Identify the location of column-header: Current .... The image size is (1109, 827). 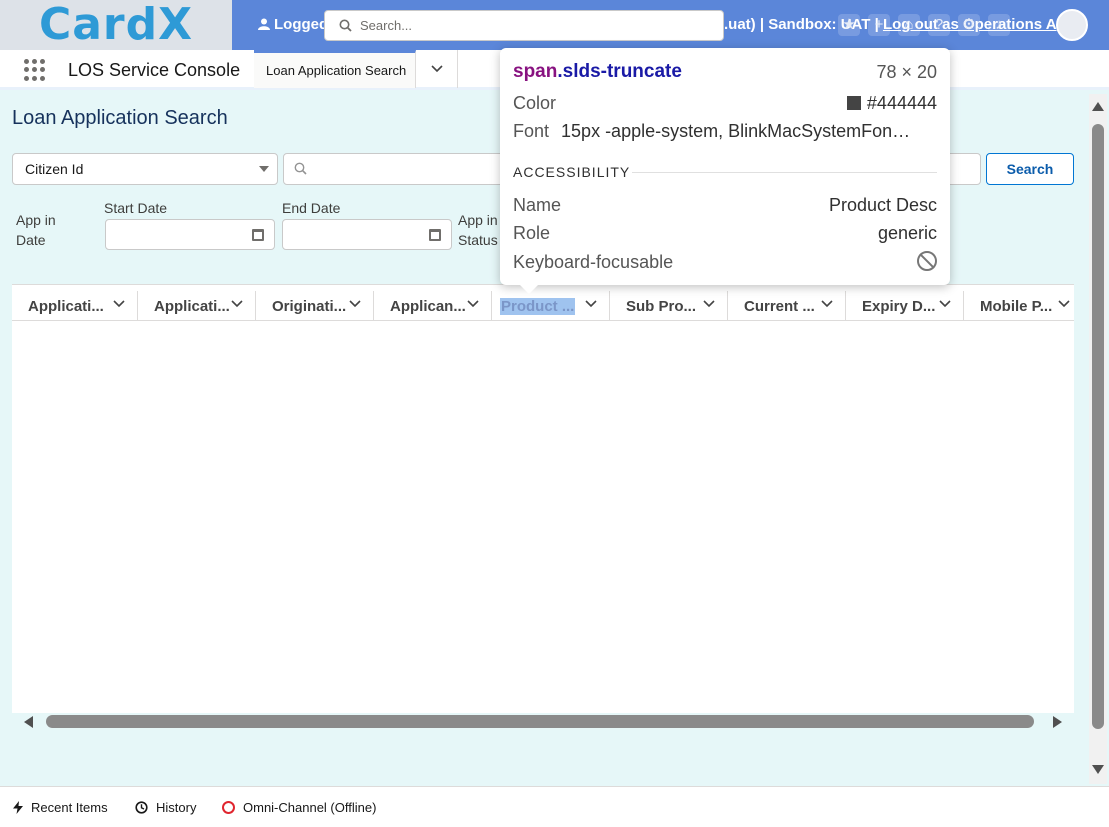
(787, 306).